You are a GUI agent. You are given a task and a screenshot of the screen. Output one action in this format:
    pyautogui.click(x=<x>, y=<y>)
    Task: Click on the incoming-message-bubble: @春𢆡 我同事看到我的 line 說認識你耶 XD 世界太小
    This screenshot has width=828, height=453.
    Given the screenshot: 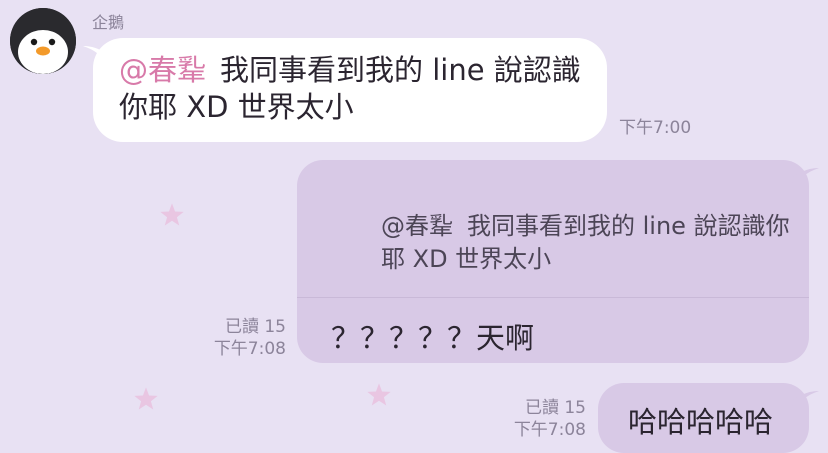 What is the action you would take?
    pyautogui.click(x=345, y=90)
    